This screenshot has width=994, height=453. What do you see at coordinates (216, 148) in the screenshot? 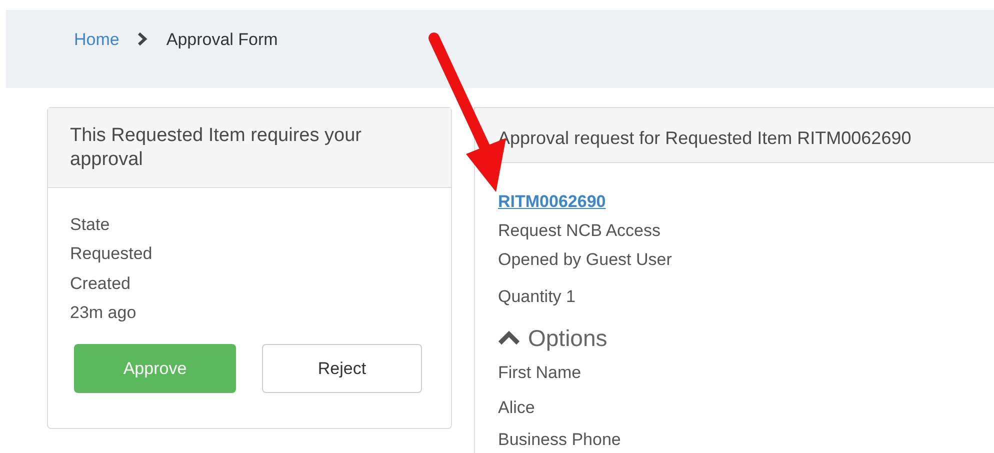
I see `card-title: This Requested Item requires your approval` at bounding box center [216, 148].